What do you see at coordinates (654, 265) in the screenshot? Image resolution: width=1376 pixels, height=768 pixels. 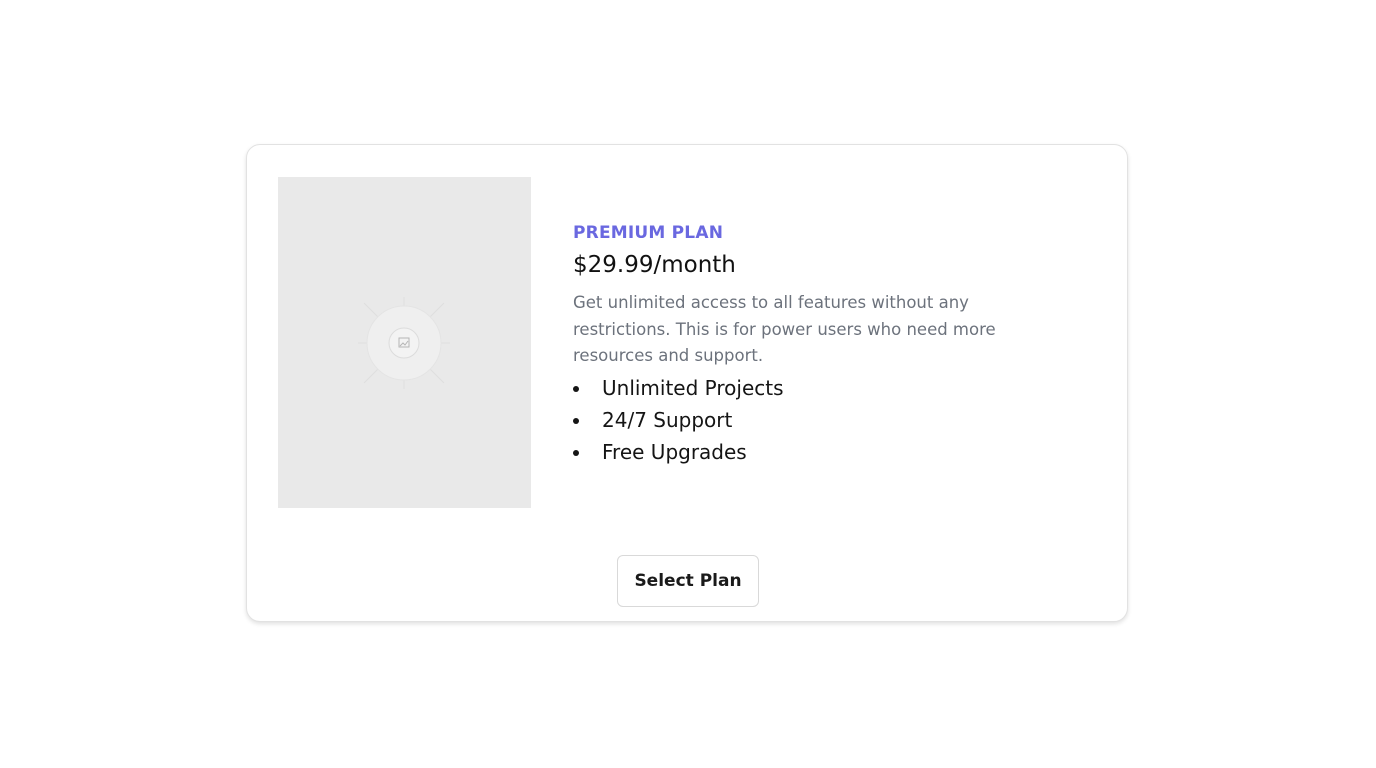 I see `plan-price: $29.99/month` at bounding box center [654, 265].